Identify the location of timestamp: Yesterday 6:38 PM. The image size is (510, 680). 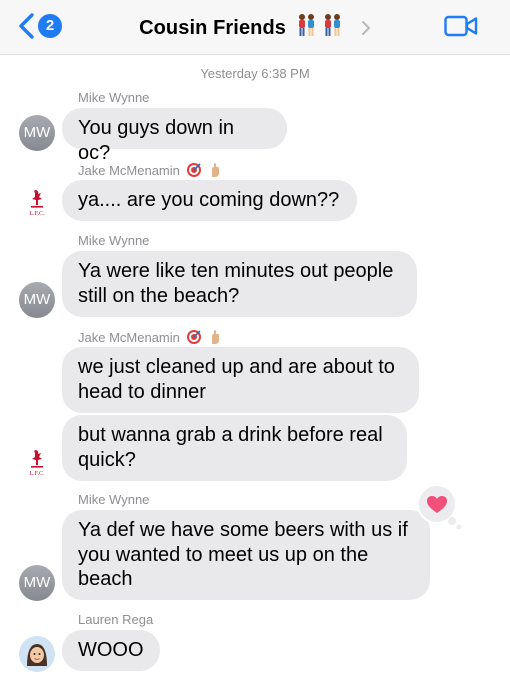
(255, 73).